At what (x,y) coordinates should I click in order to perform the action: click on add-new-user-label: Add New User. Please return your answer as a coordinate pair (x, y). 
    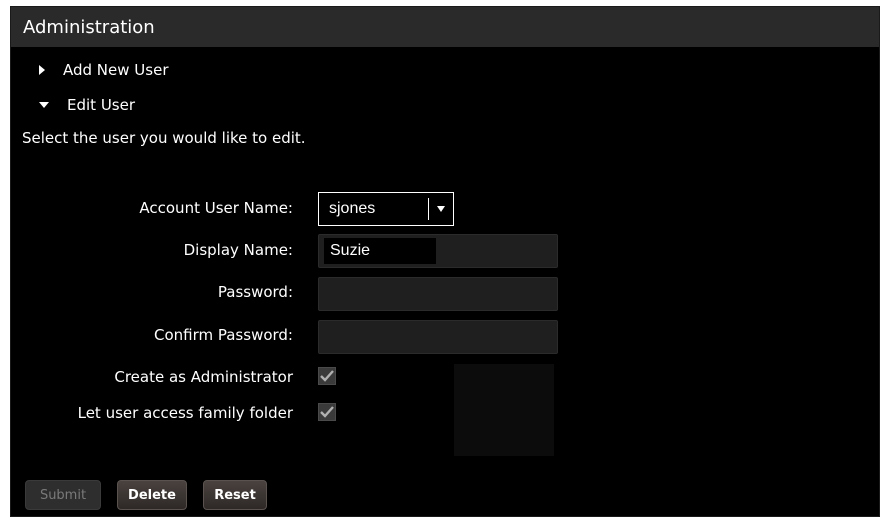
    Looking at the image, I should click on (116, 70).